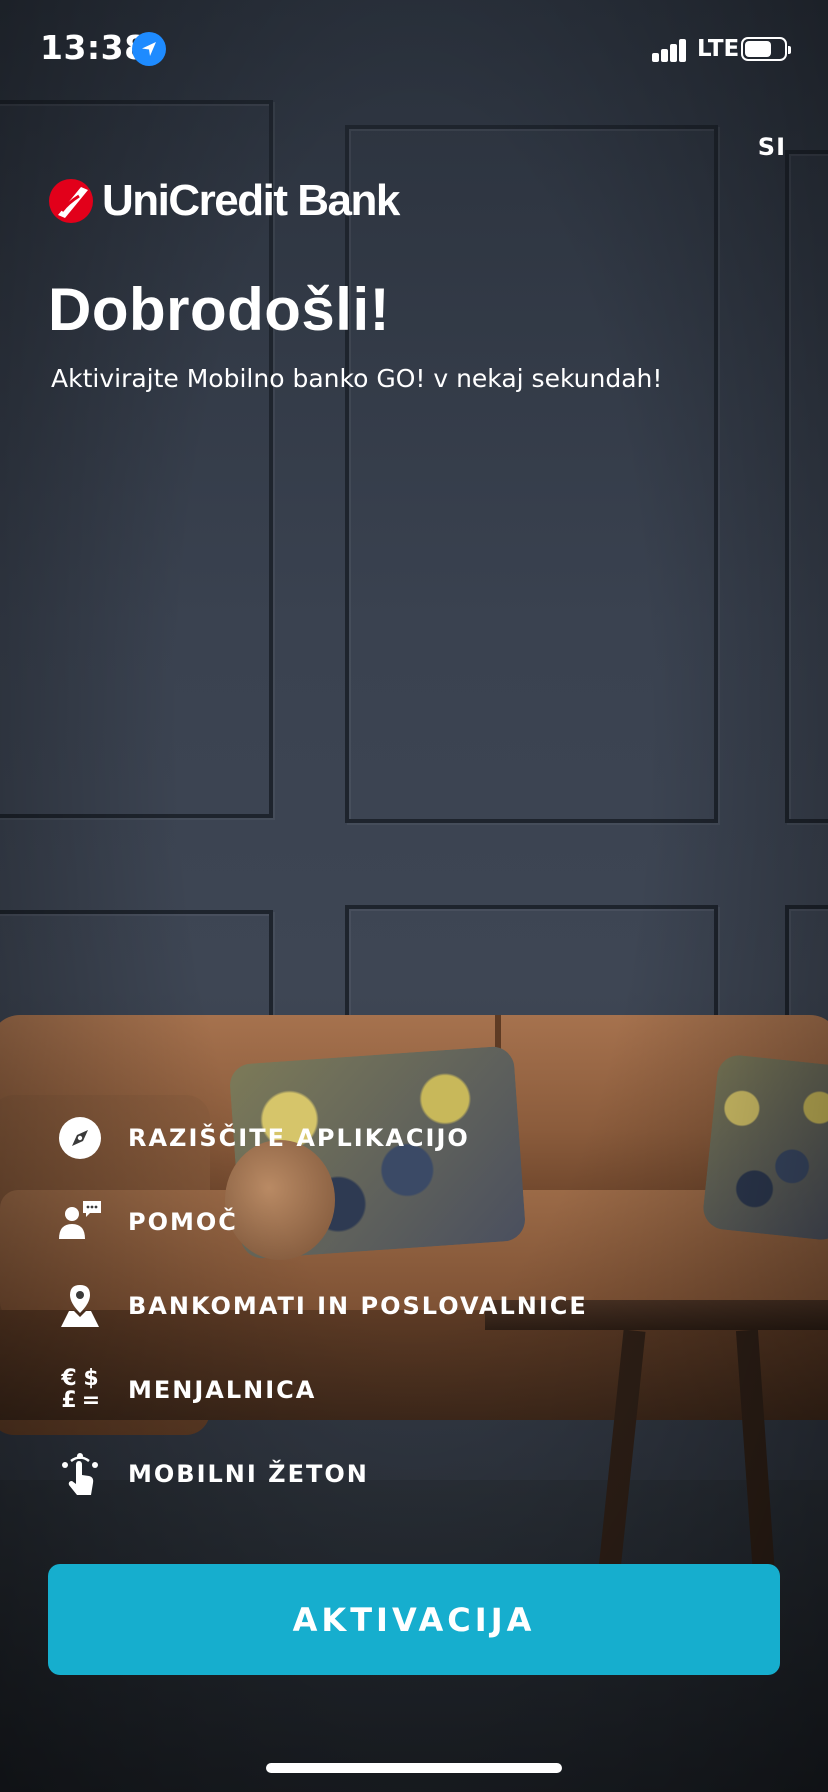 The width and height of the screenshot is (828, 1792). Describe the element at coordinates (354, 1390) in the screenshot. I see `menu-item-exchange: € $ £ = MENJALNICA` at that location.